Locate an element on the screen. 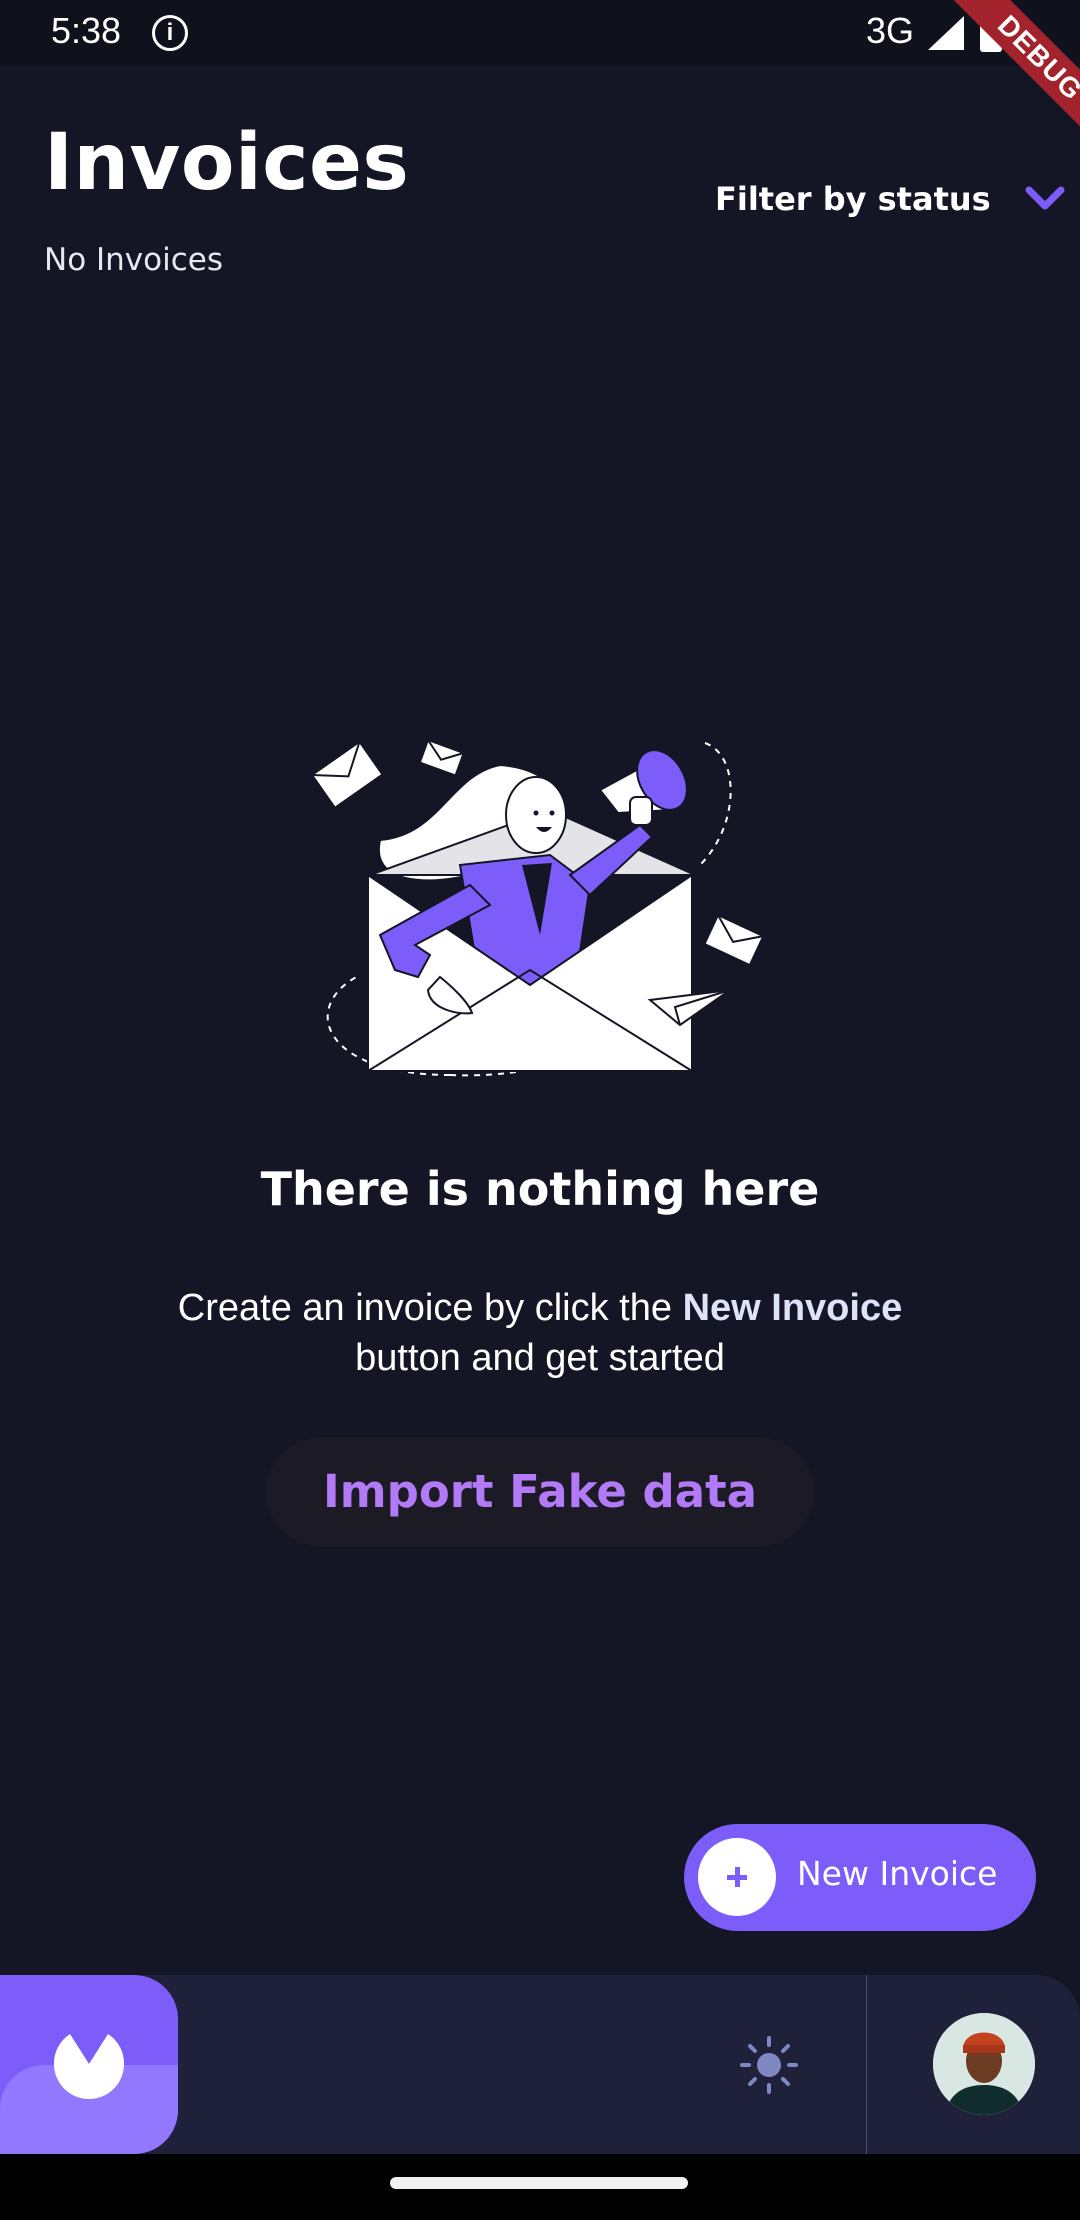 This screenshot has width=1080, height=2220. plus-icon is located at coordinates (737, 1877).